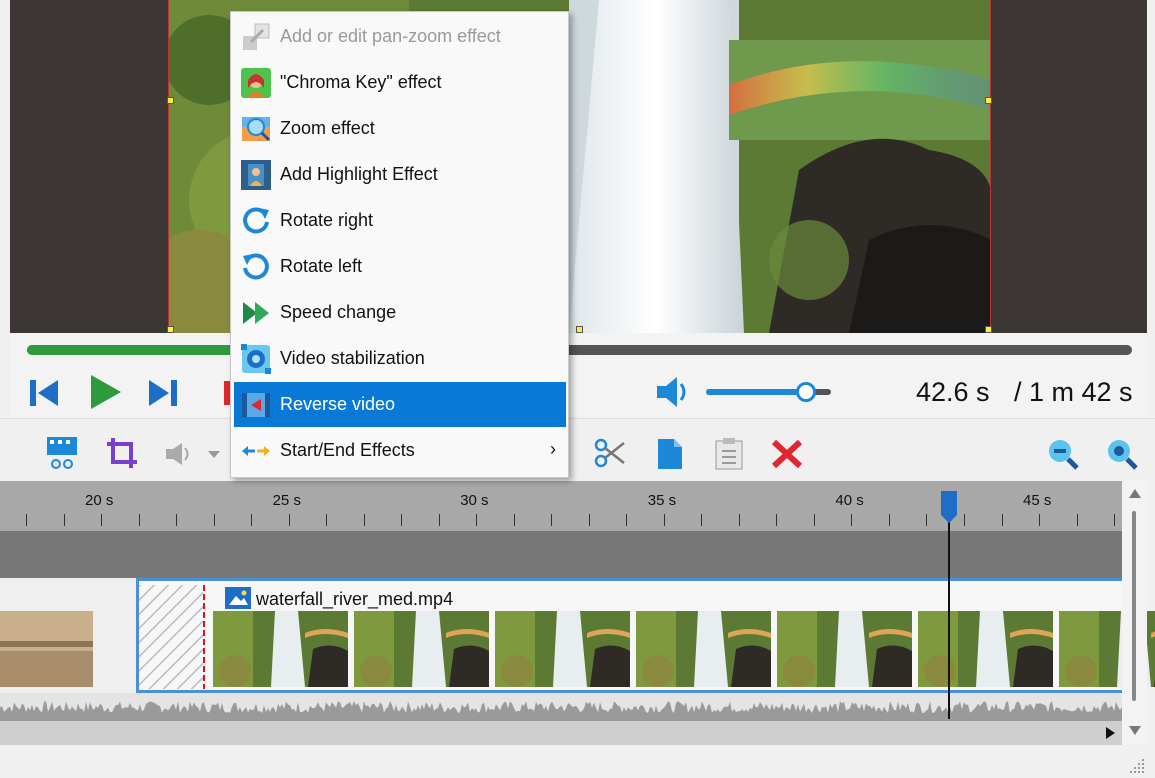 The height and width of the screenshot is (778, 1155). I want to click on video-clip: waterfall_river_med.mp4, so click(645, 635).